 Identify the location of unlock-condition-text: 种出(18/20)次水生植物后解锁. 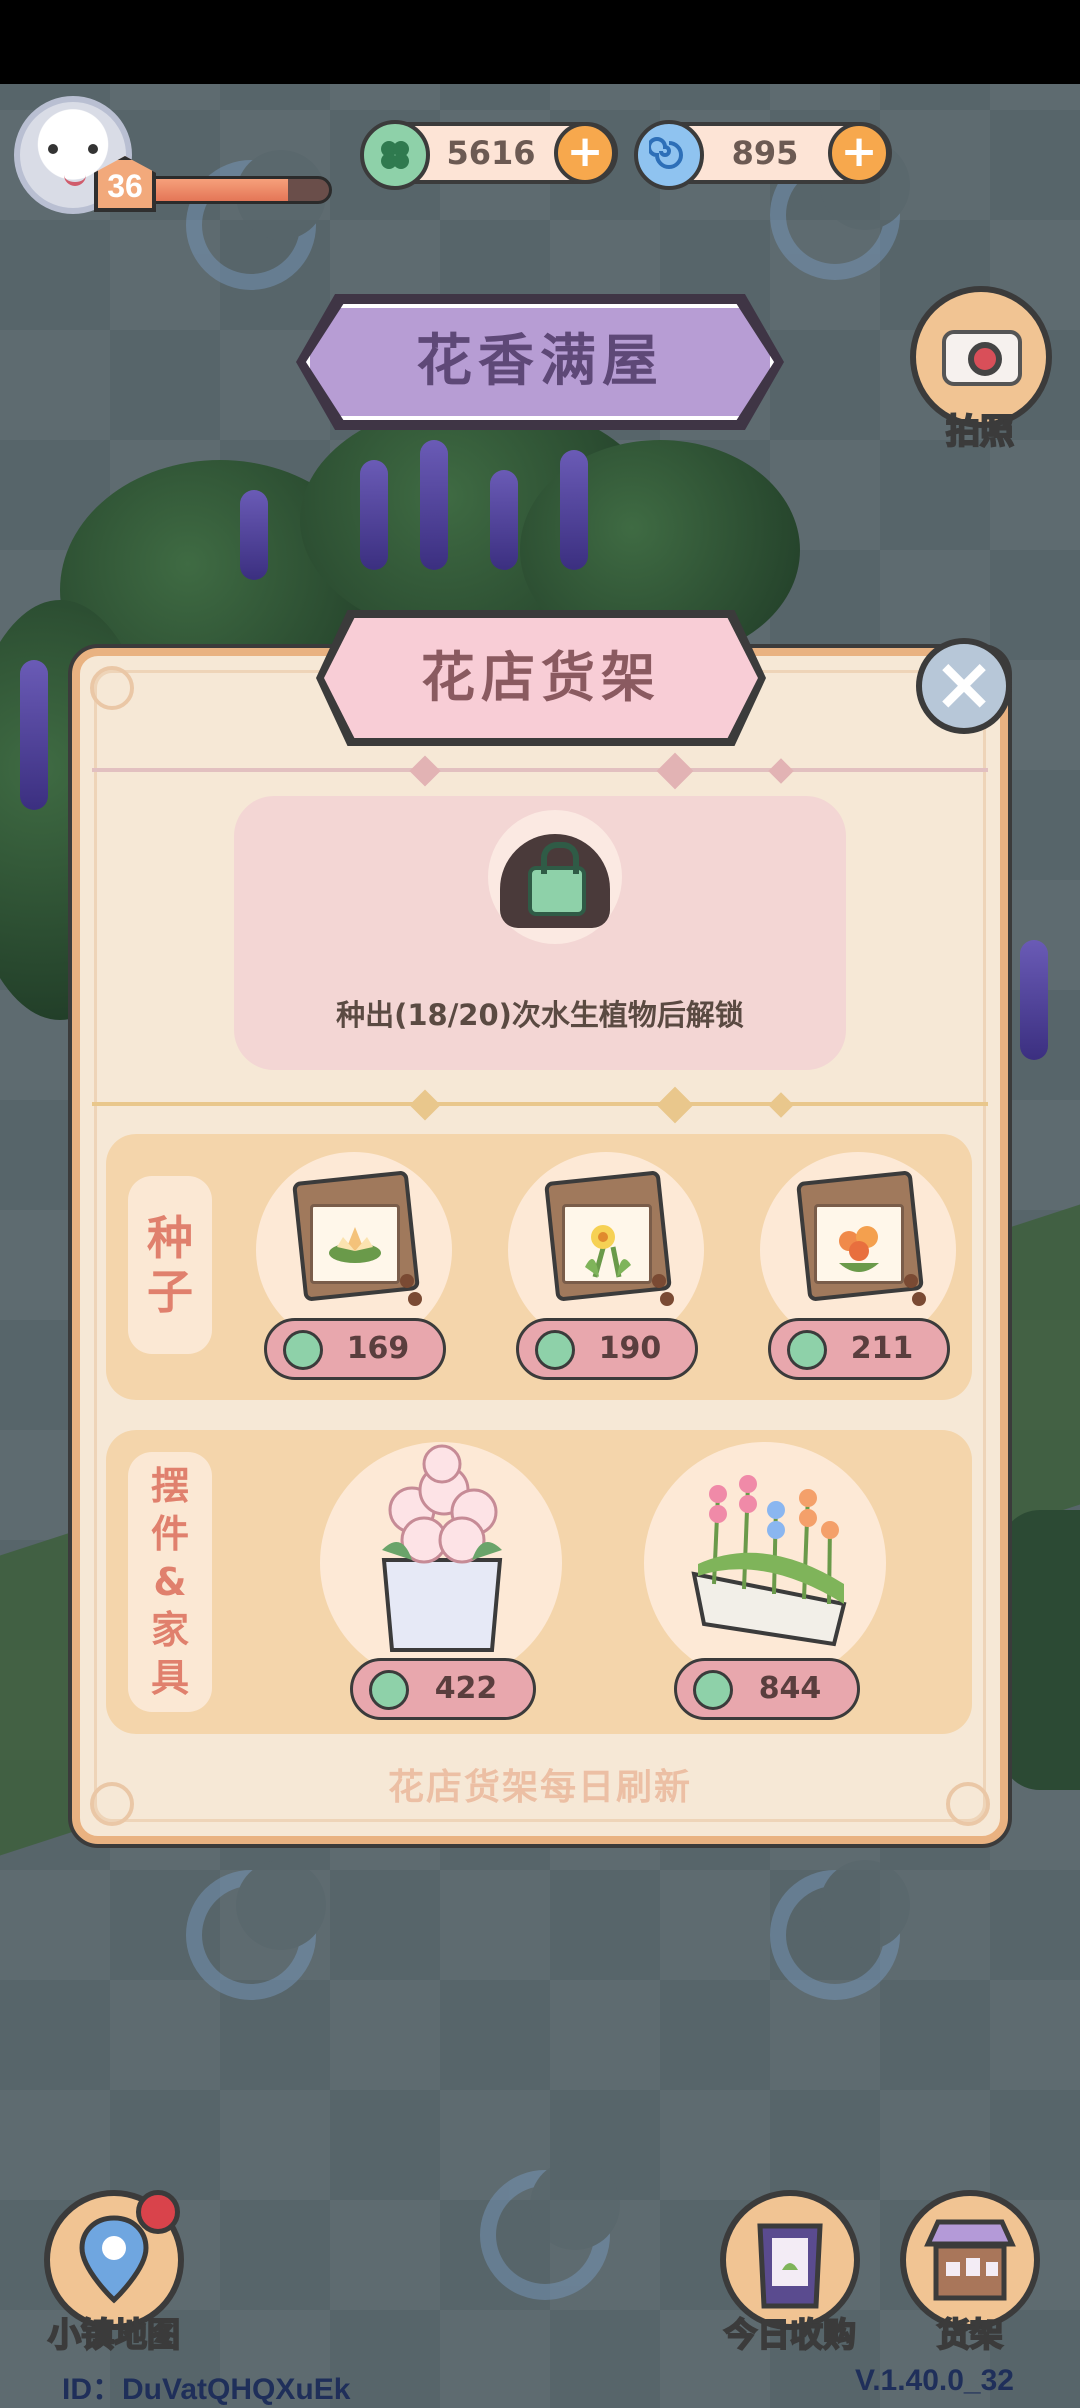
(540, 1015).